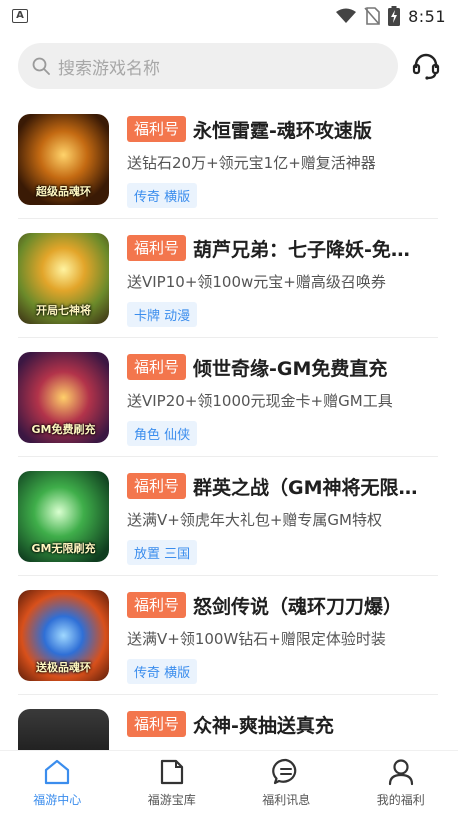 This screenshot has width=458, height=815. I want to click on game-tags: 放置 三国, so click(162, 552).